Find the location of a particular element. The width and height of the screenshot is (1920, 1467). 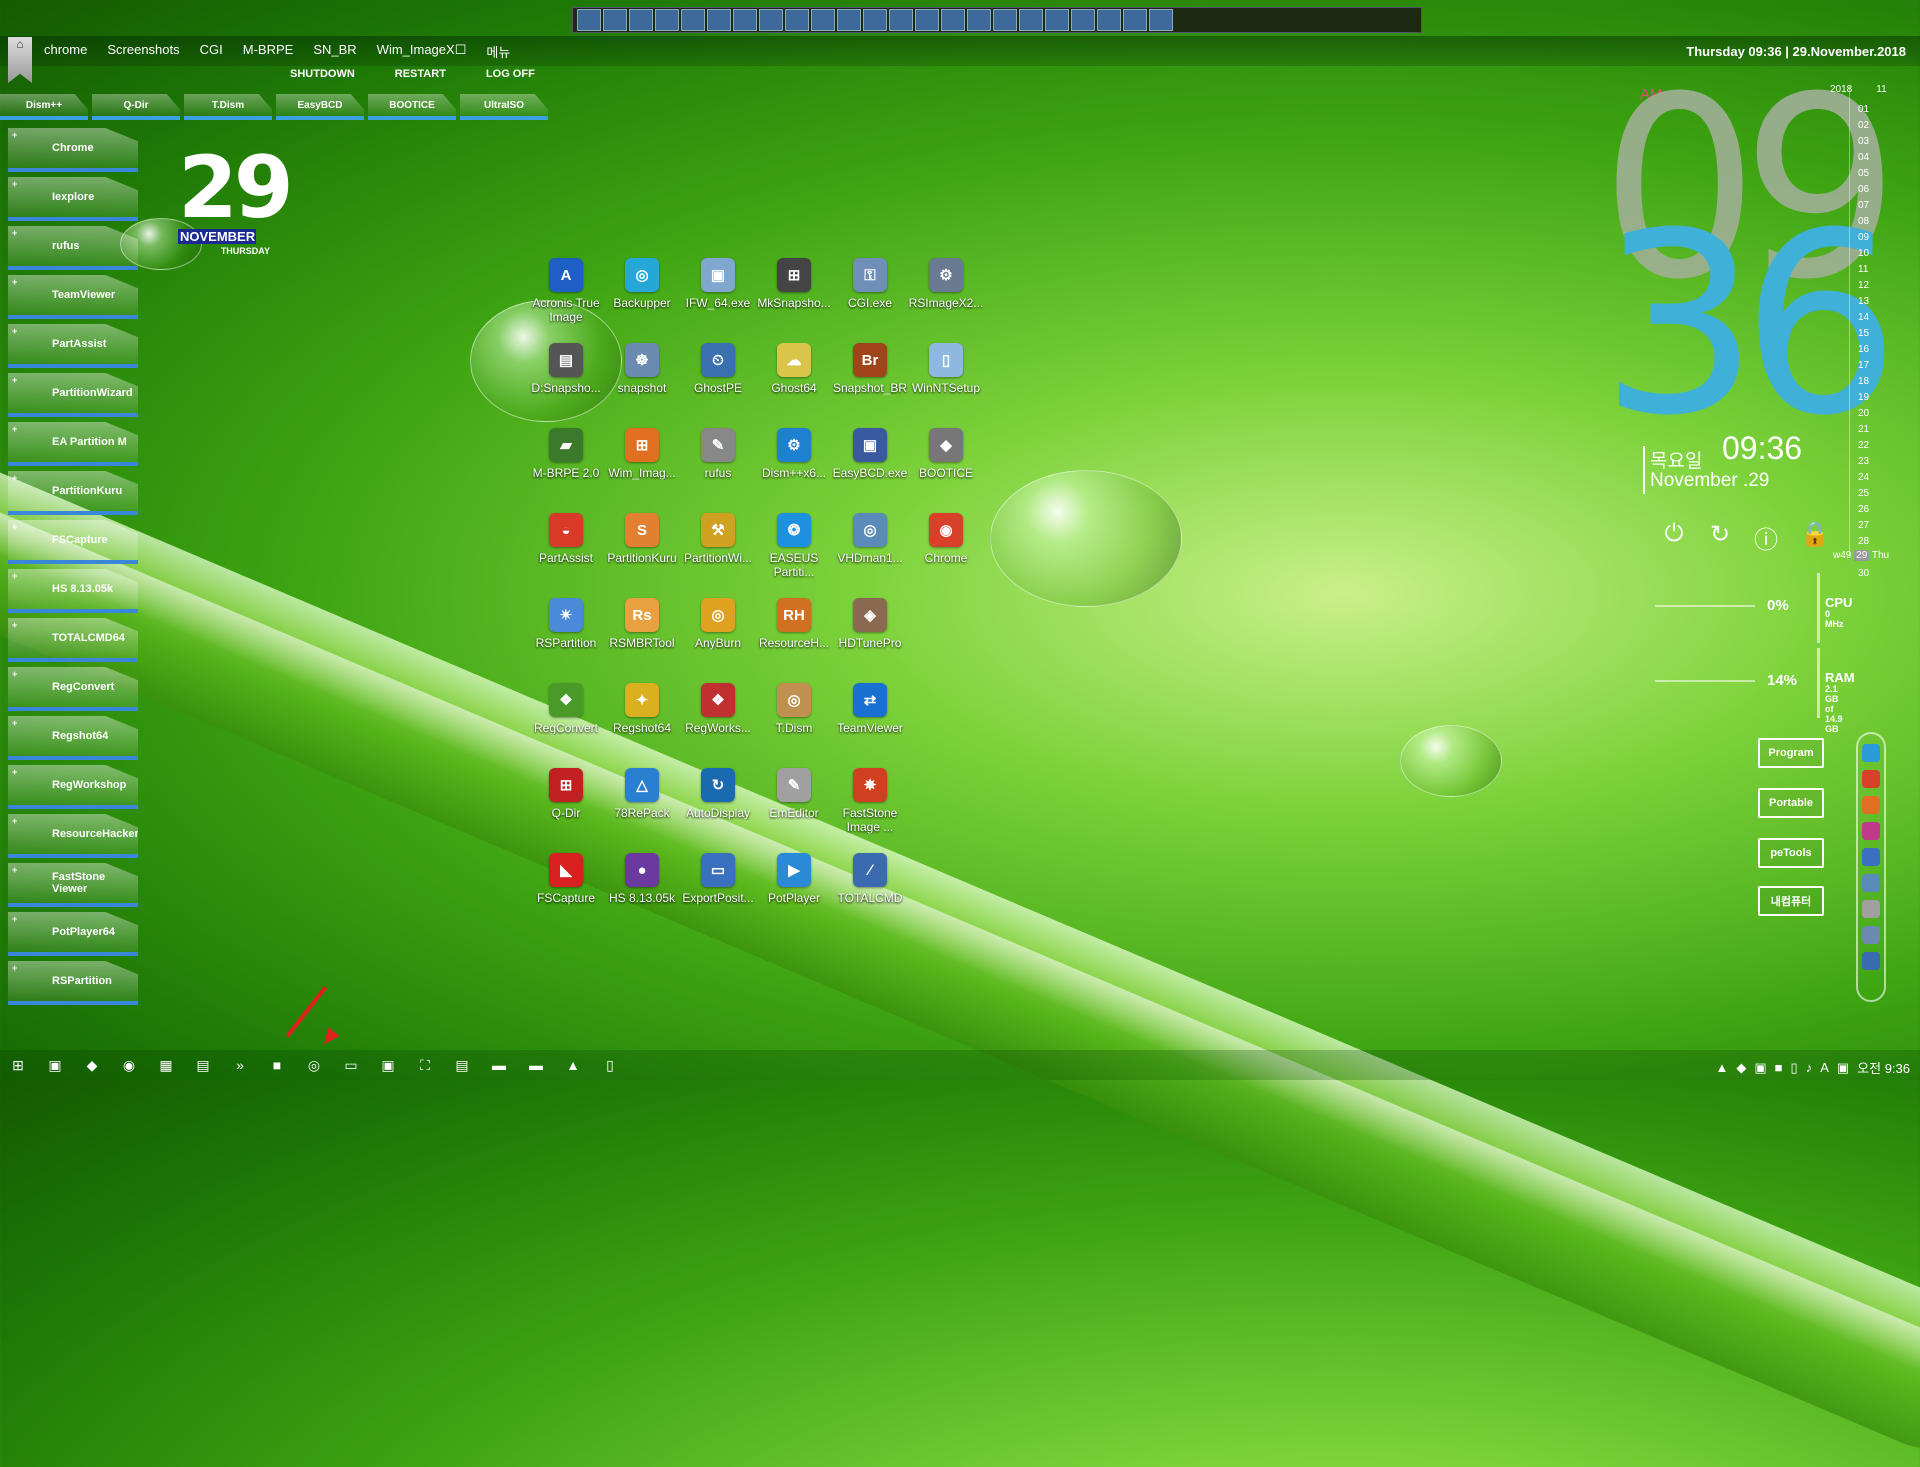

power-icon: ⏻ is located at coordinates (1674, 537).